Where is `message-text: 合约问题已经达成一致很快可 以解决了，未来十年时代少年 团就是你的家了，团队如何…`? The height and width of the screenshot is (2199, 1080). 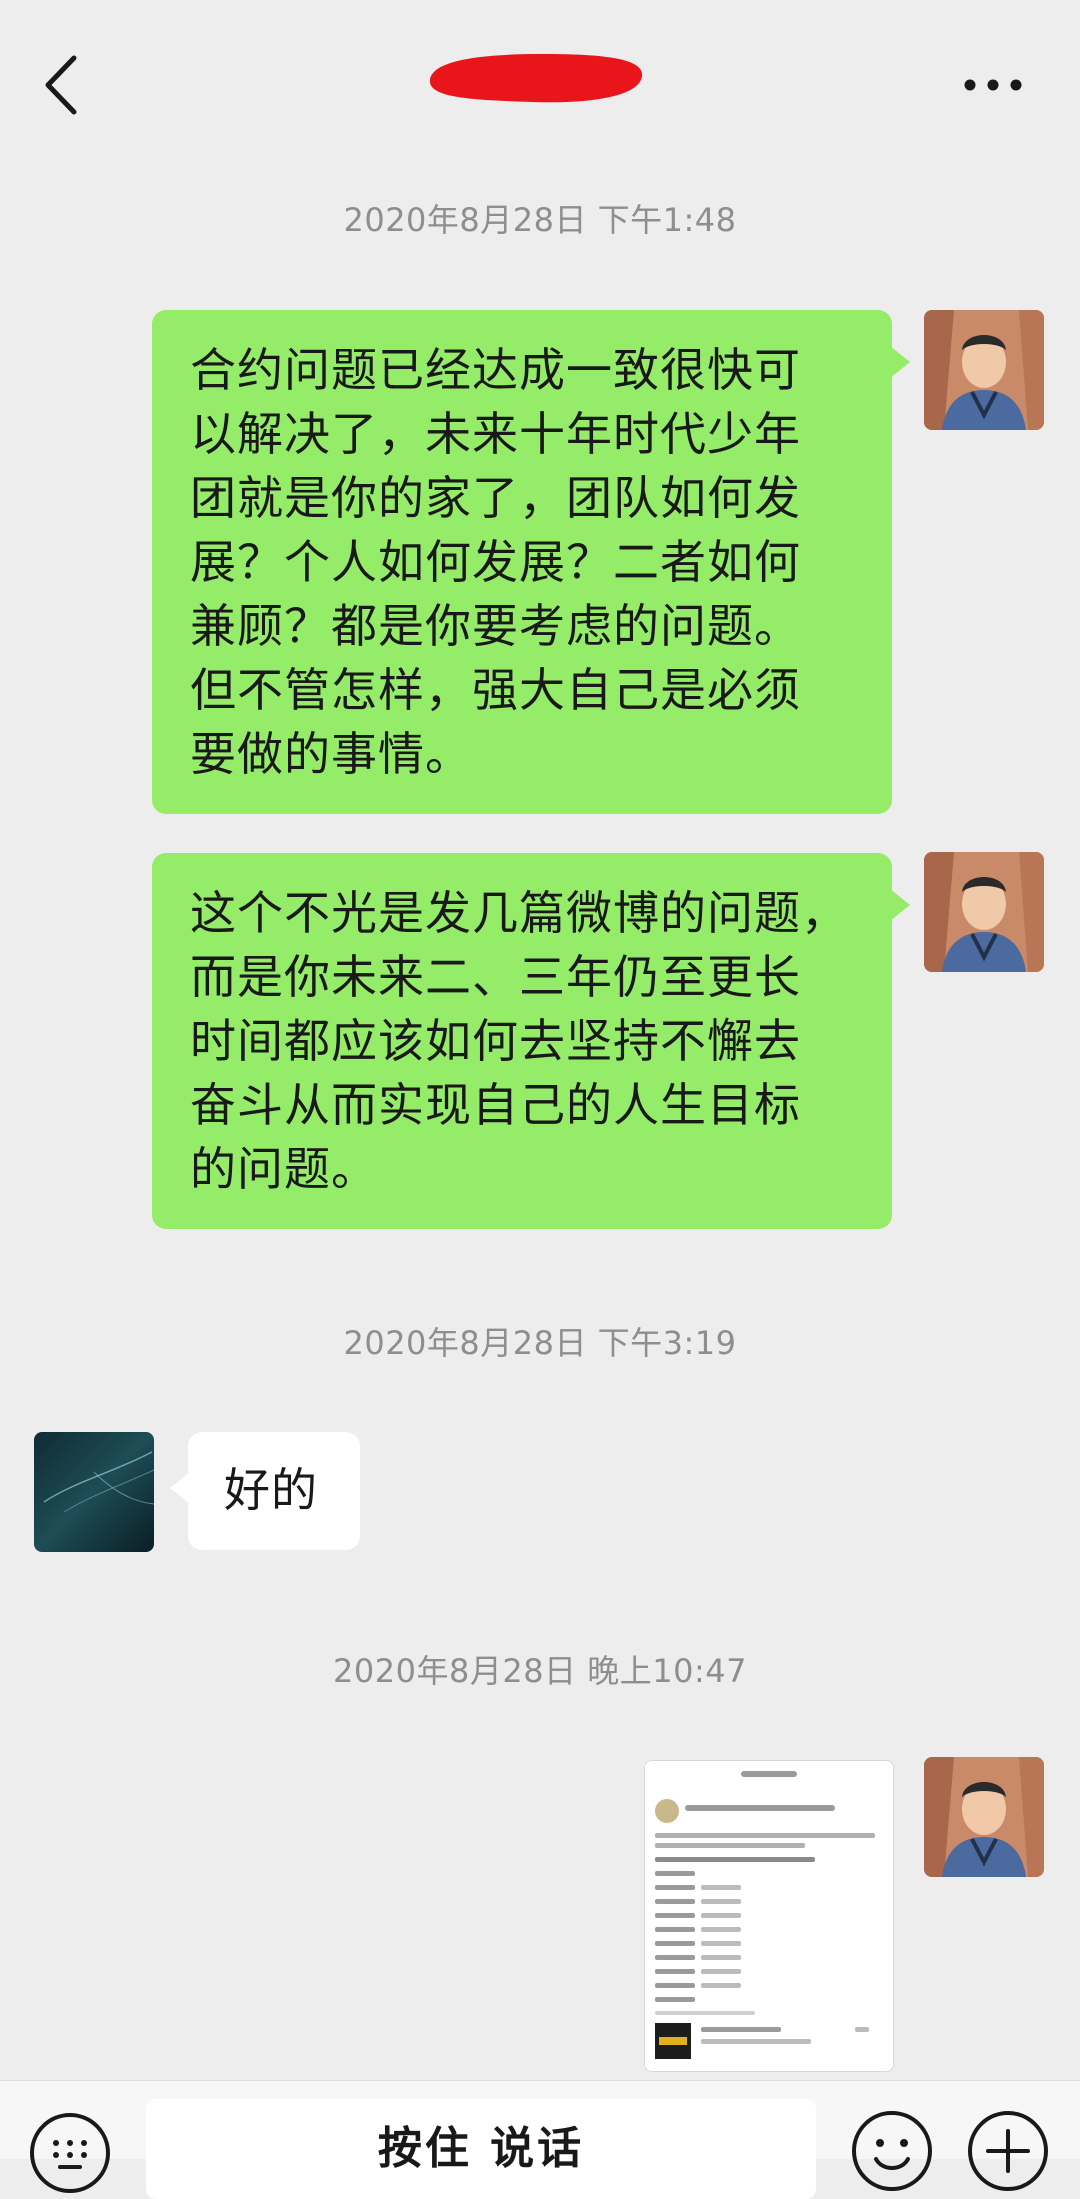
message-text: 合约问题已经达成一致很快可 以解决了，未来十年时代少年 团就是你的家了，团队如何… is located at coordinates (495, 562).